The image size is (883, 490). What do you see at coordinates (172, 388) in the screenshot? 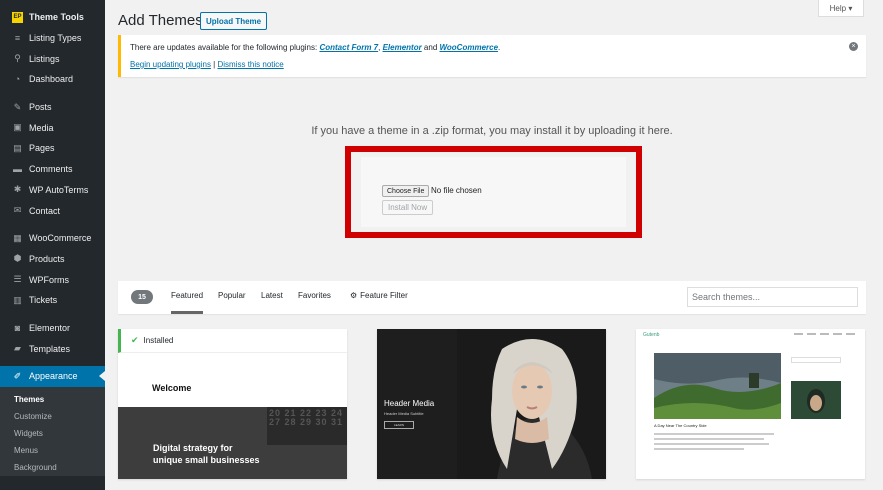
I see `theme-preview-heading: Welcome` at bounding box center [172, 388].